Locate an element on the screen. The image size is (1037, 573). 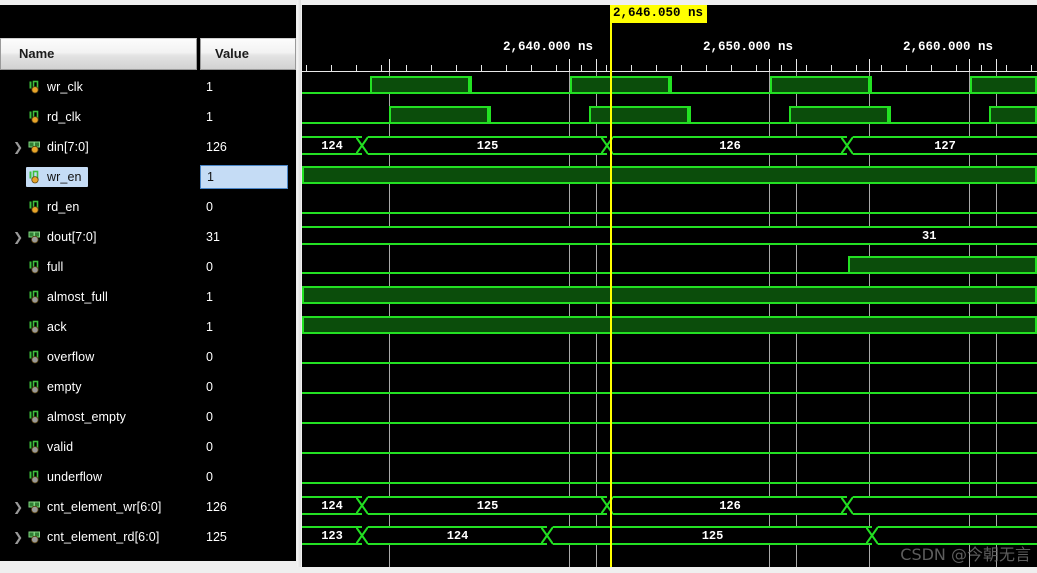
time-axis-label: 2,640.000 ns is located at coordinates (547, 47).